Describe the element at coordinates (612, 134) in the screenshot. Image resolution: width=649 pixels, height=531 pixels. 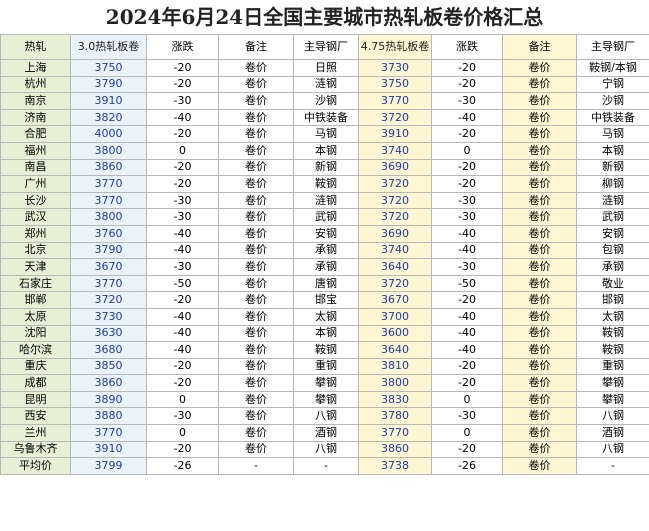
I see `mill-4-75-cell: 马钢` at that location.